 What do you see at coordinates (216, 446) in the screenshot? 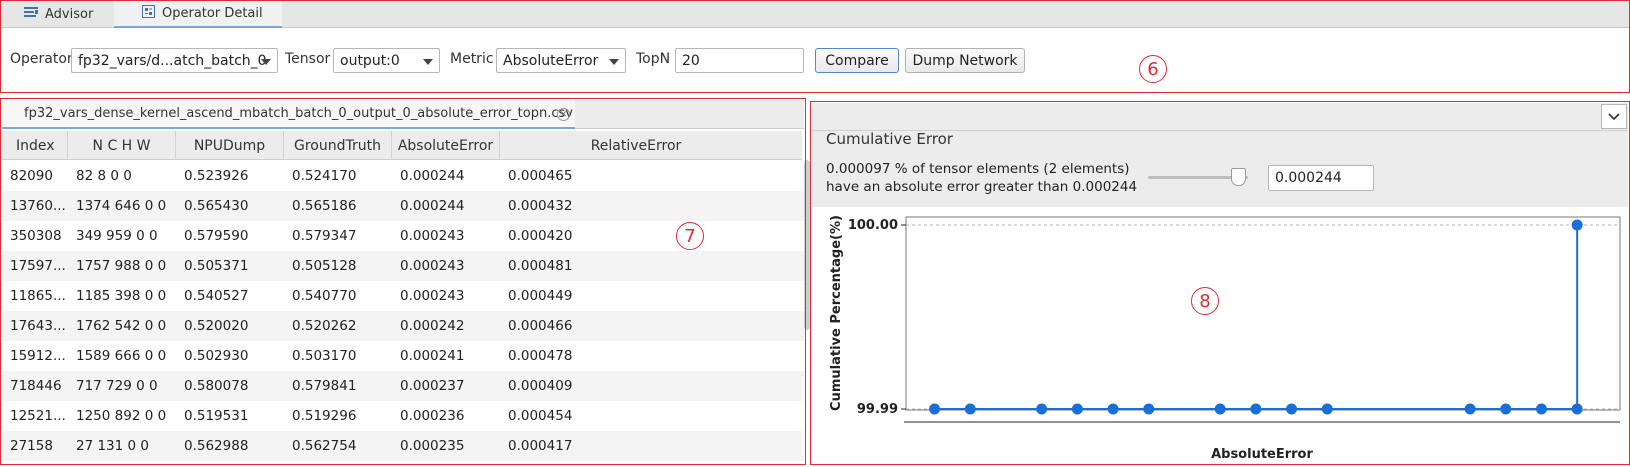
I see `table-cell: 0.562988` at bounding box center [216, 446].